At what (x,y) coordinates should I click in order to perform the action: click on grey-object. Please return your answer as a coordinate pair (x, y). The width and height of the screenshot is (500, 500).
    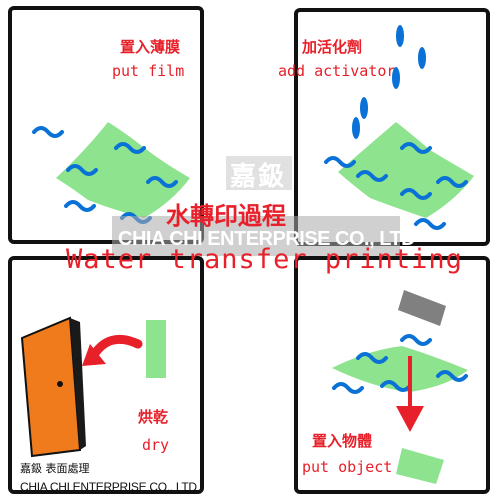
    Looking at the image, I should click on (422, 308).